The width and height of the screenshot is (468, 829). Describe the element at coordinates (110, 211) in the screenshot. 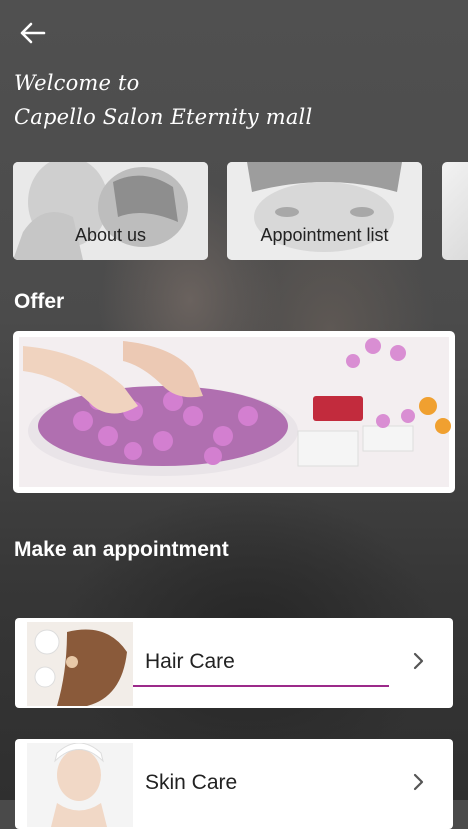

I see `about-us-card: About us` at that location.